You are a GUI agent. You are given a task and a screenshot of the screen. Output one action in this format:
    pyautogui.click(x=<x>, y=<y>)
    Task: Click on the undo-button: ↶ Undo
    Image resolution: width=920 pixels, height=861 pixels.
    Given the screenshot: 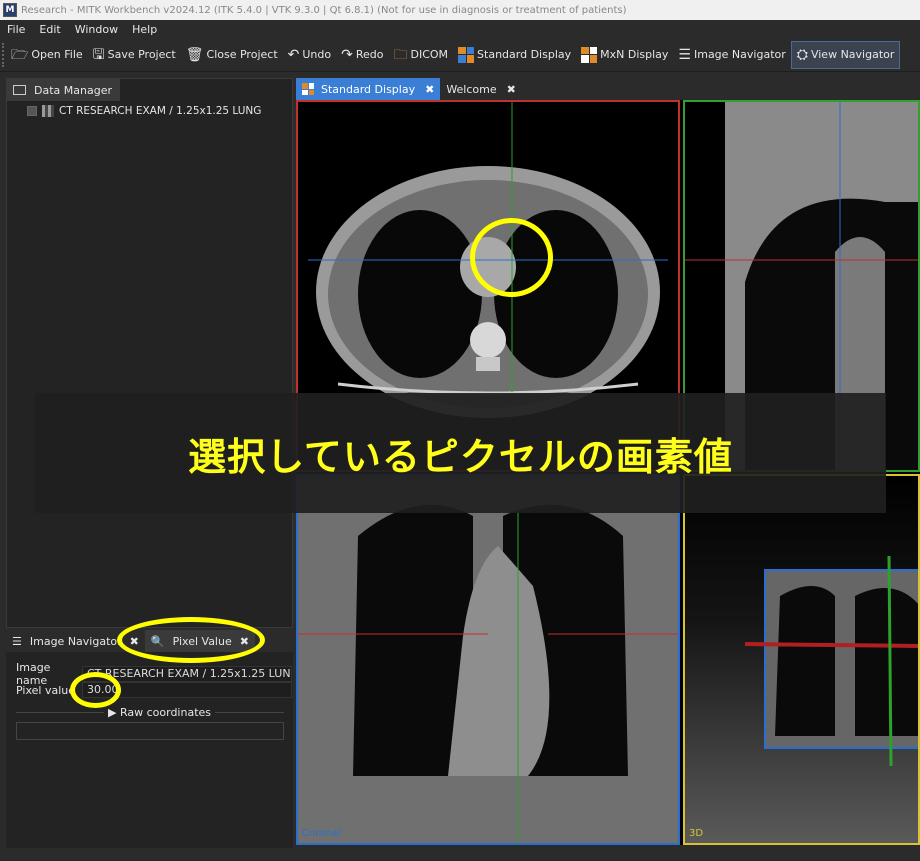 What is the action you would take?
    pyautogui.click(x=309, y=55)
    